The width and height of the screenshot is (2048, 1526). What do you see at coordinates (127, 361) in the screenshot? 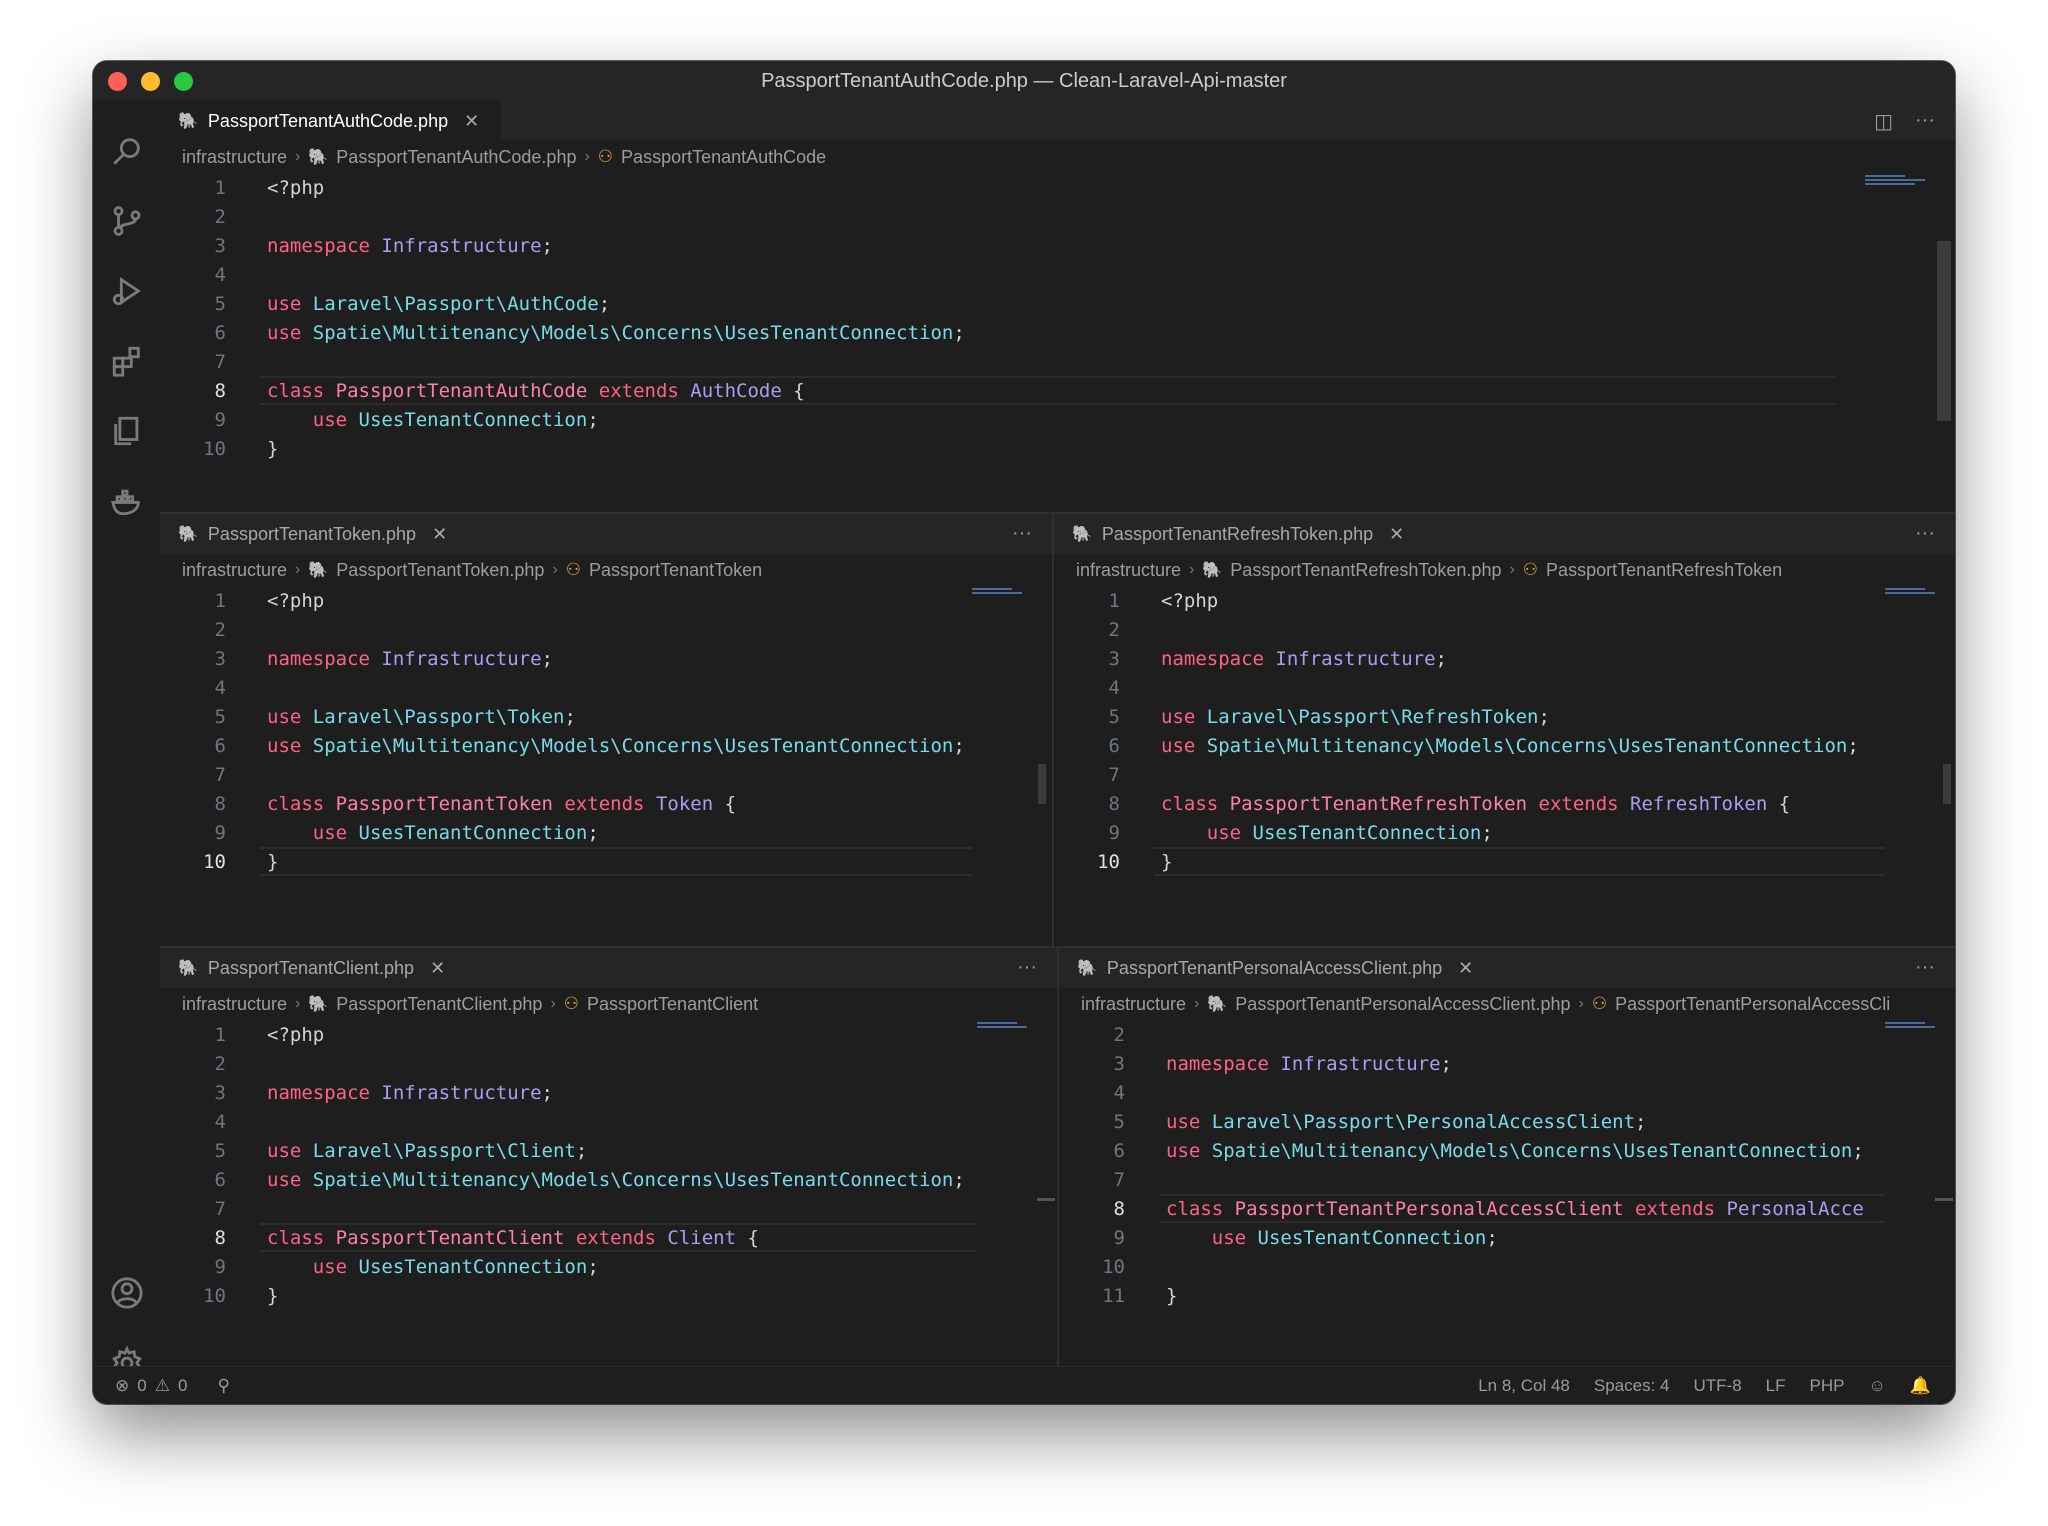
I see `extensions-icon` at bounding box center [127, 361].